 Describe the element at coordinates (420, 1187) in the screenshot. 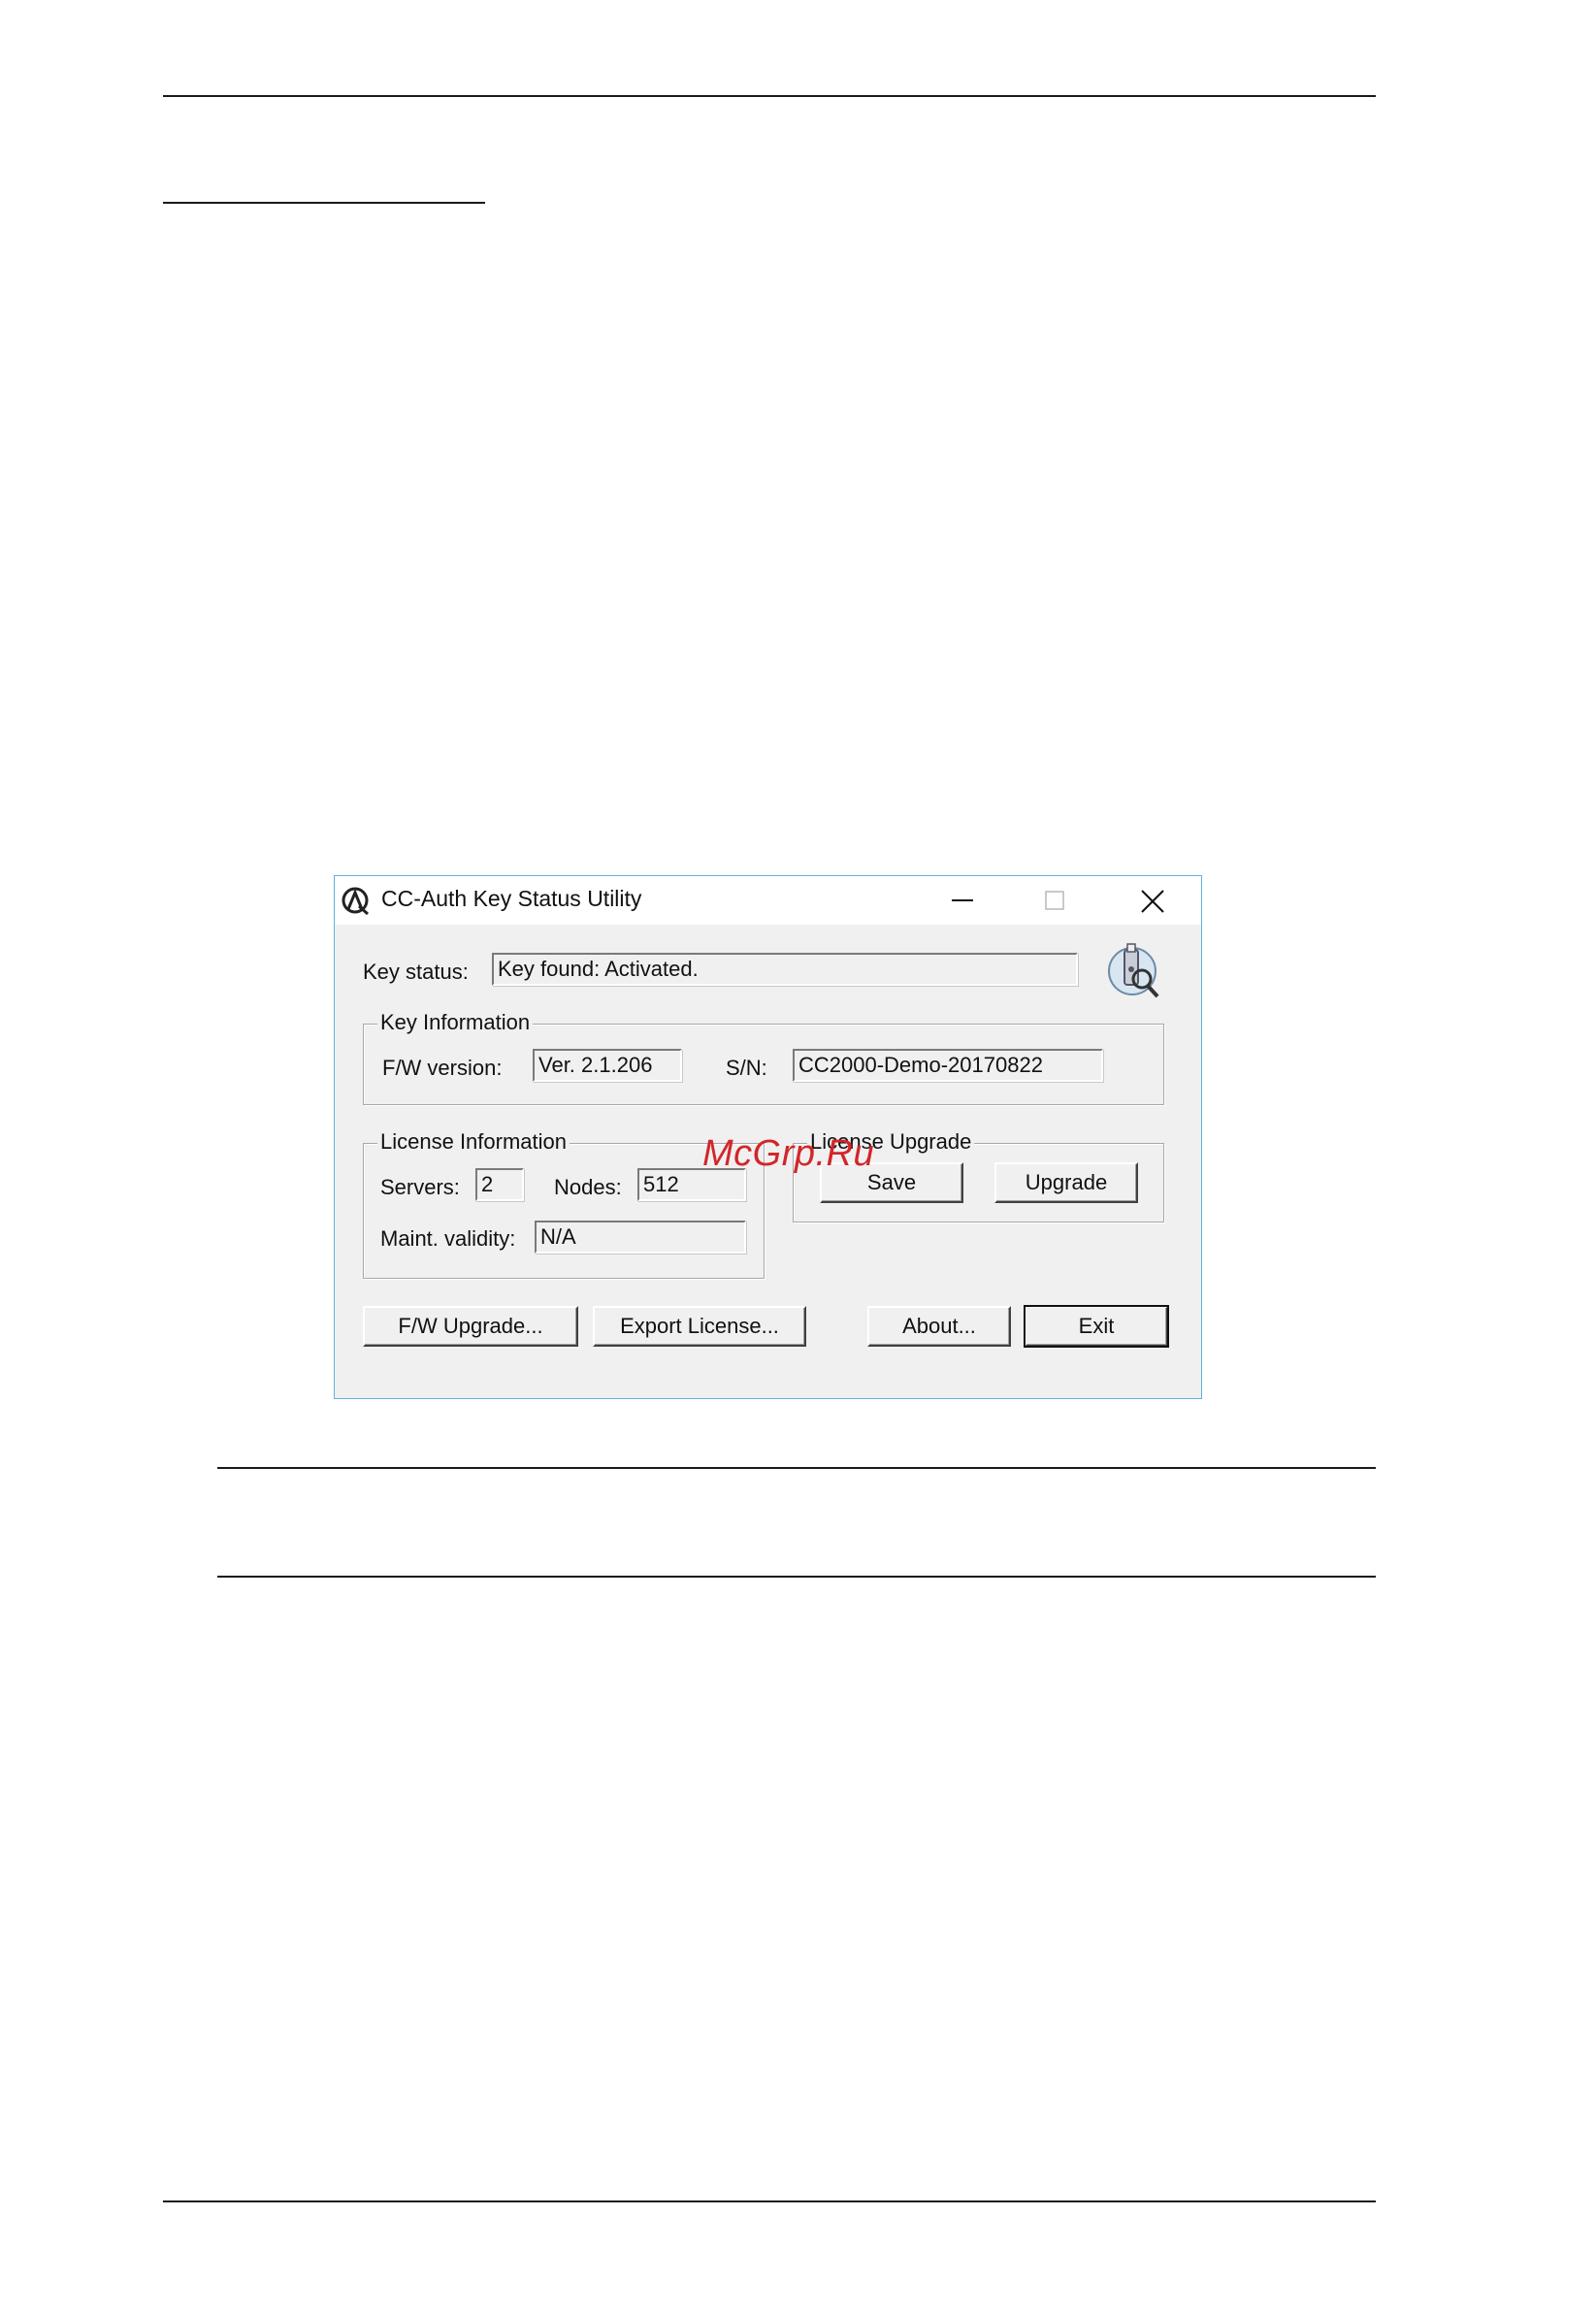

I see `servers-label: Servers:` at that location.